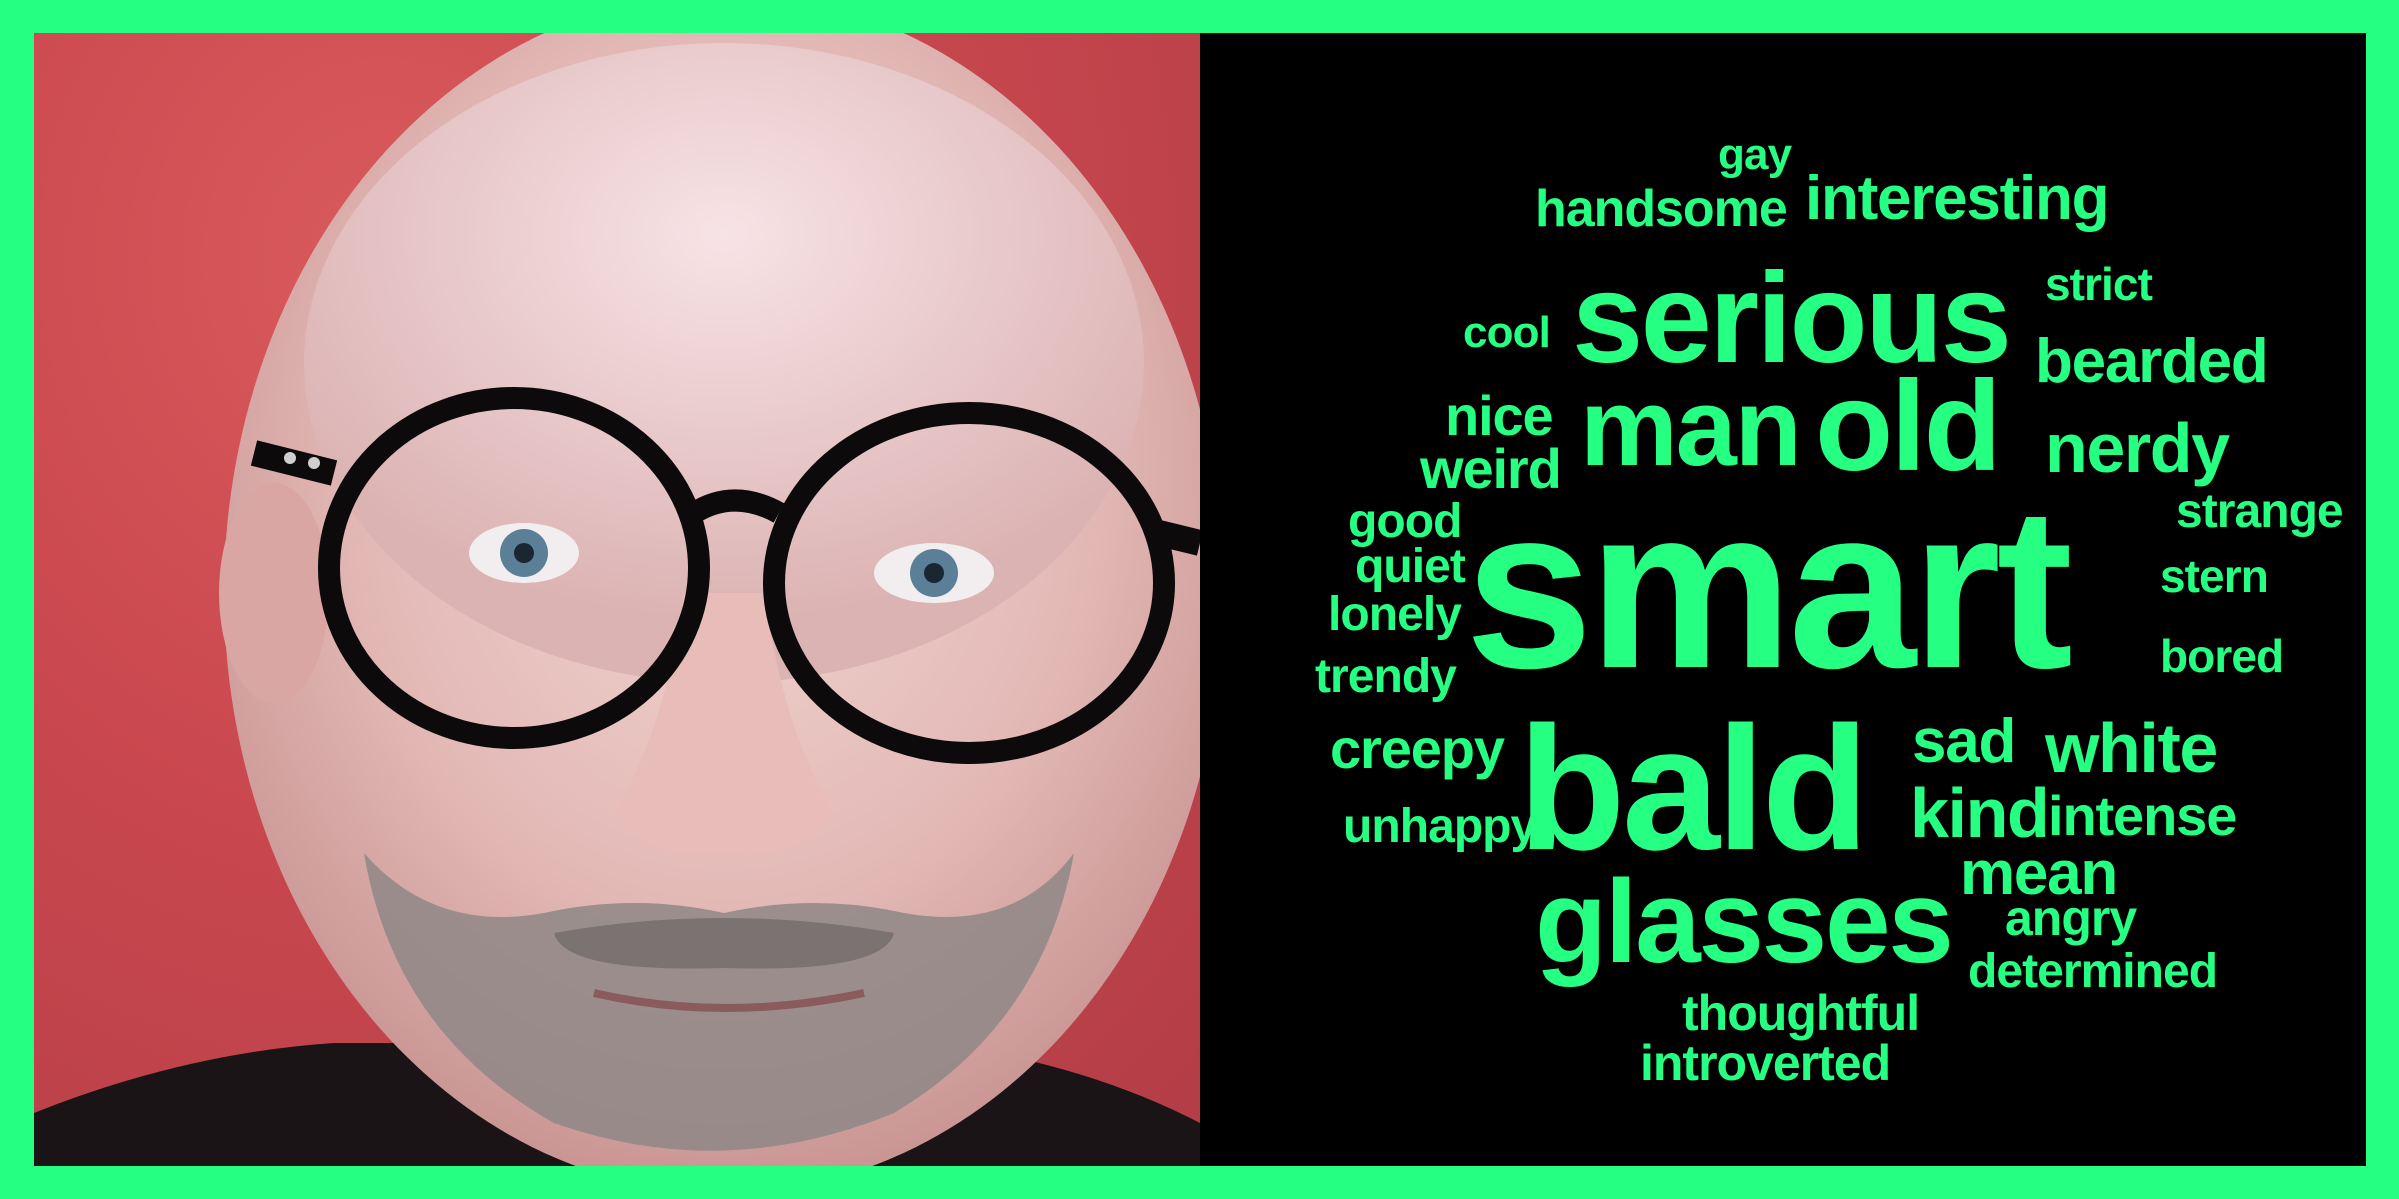  What do you see at coordinates (1417, 748) in the screenshot?
I see `word-creepy: creepy` at bounding box center [1417, 748].